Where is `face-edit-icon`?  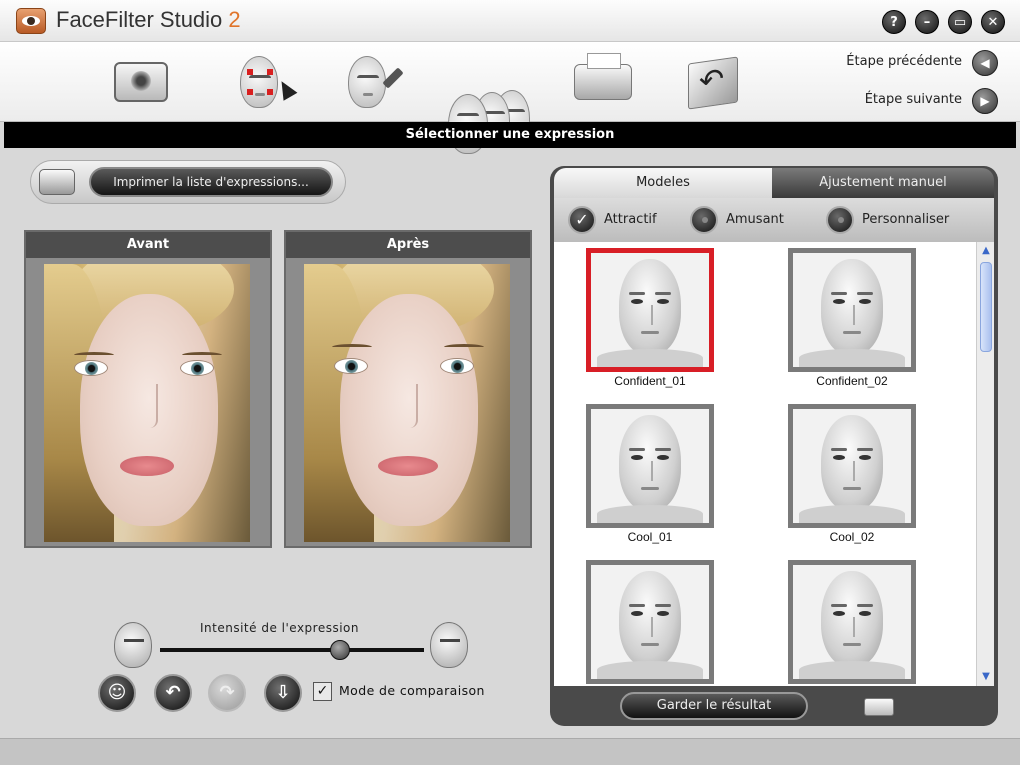
face-edit-icon is located at coordinates (367, 82).